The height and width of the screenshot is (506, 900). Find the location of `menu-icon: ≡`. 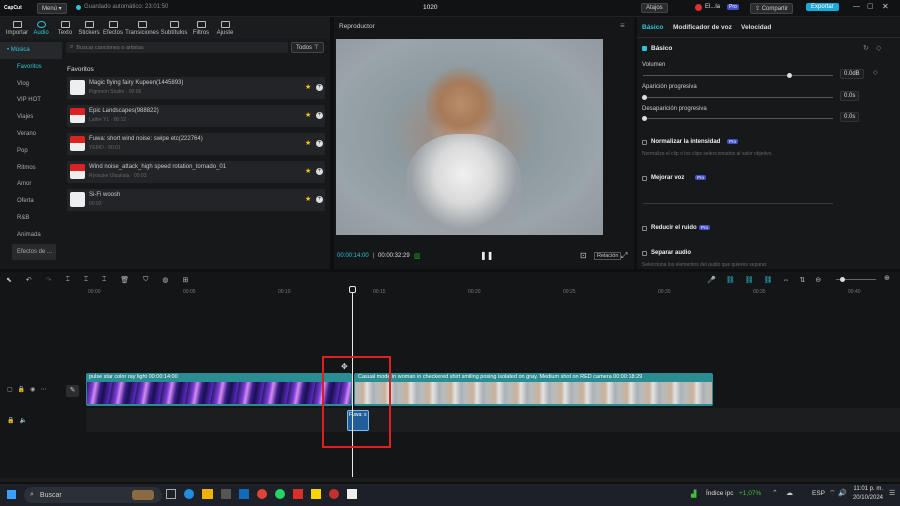

menu-icon: ≡ is located at coordinates (622, 25).